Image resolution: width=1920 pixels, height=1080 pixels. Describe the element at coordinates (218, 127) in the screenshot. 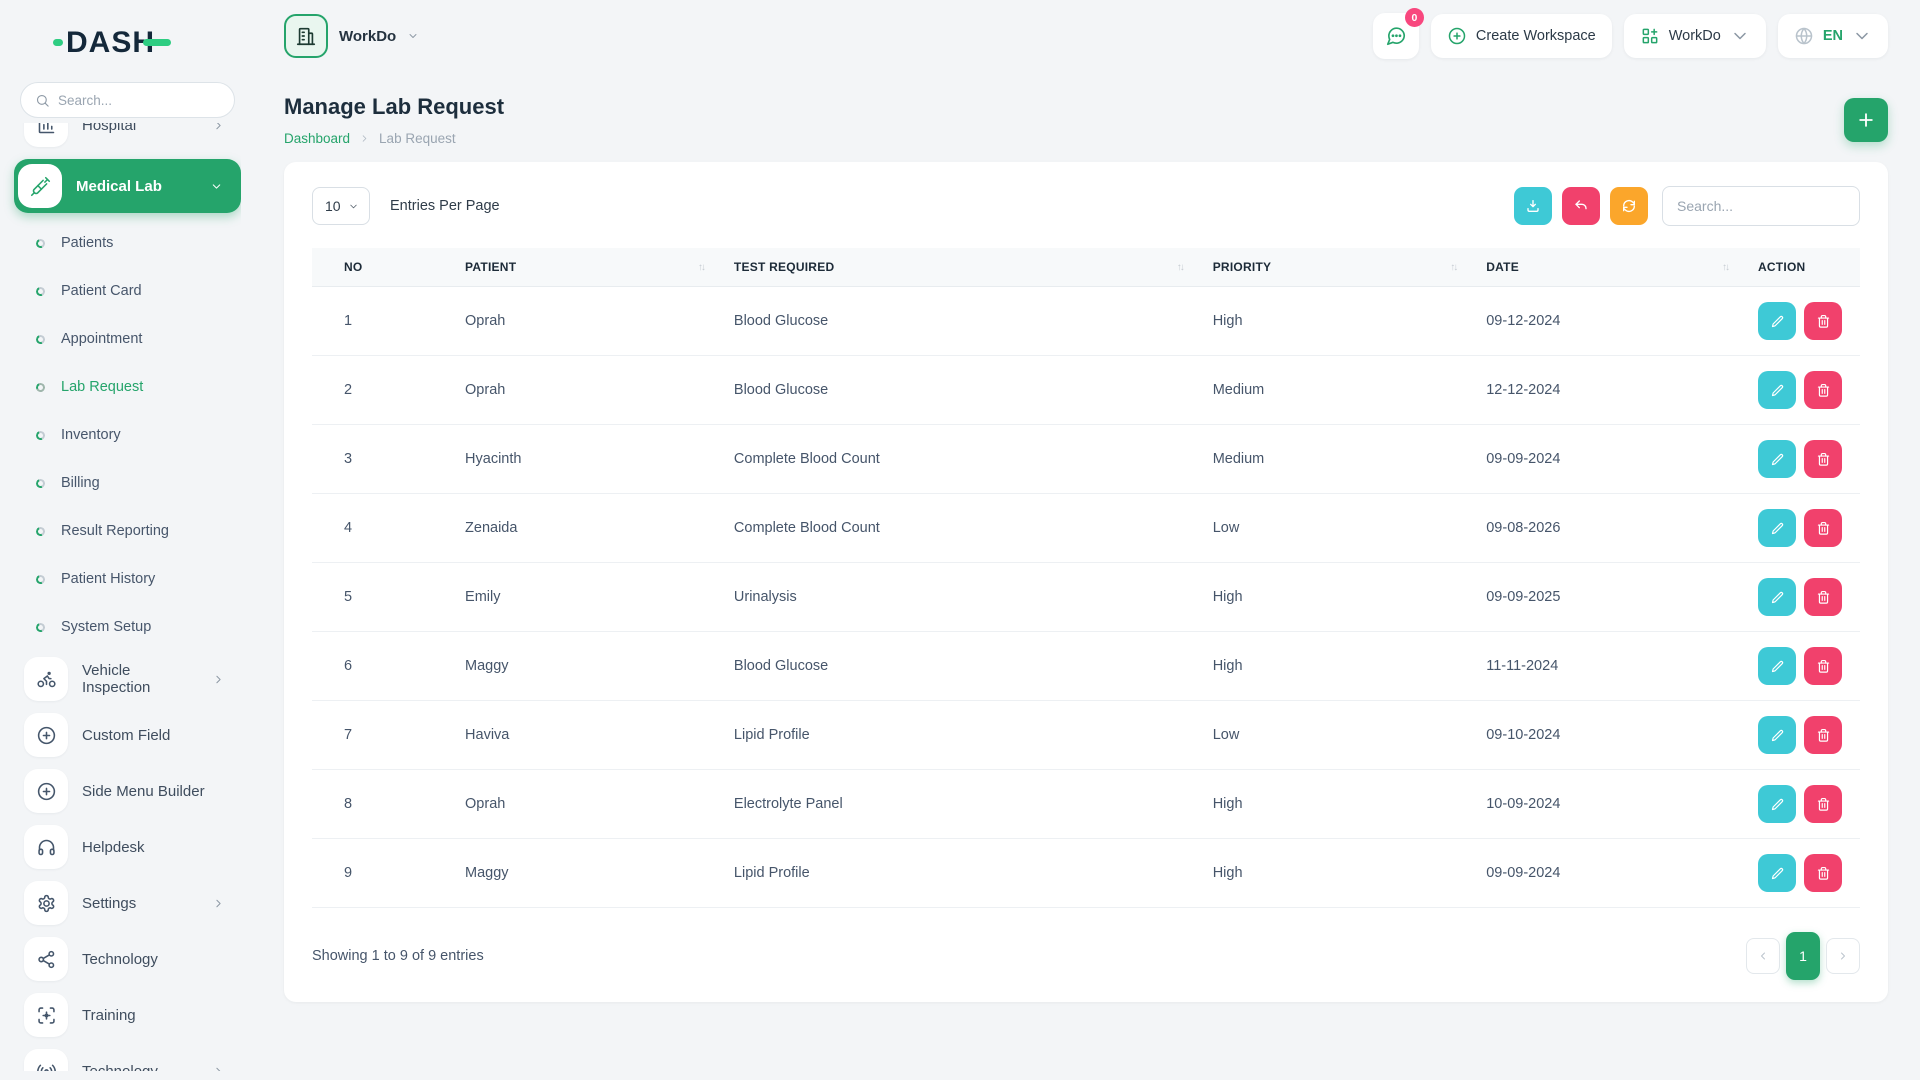

I see `chevron-right-icon` at that location.